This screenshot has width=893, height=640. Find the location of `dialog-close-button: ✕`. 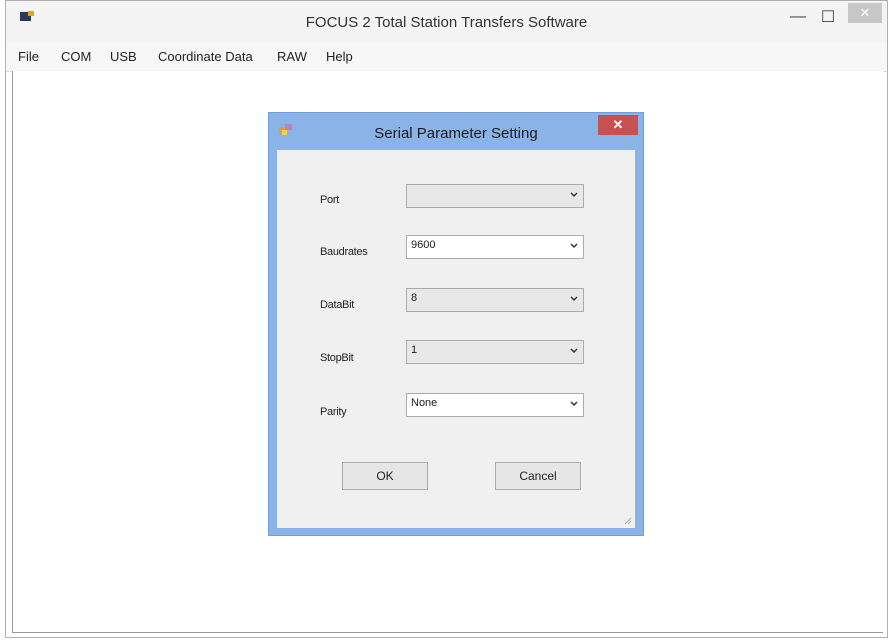

dialog-close-button: ✕ is located at coordinates (618, 125).